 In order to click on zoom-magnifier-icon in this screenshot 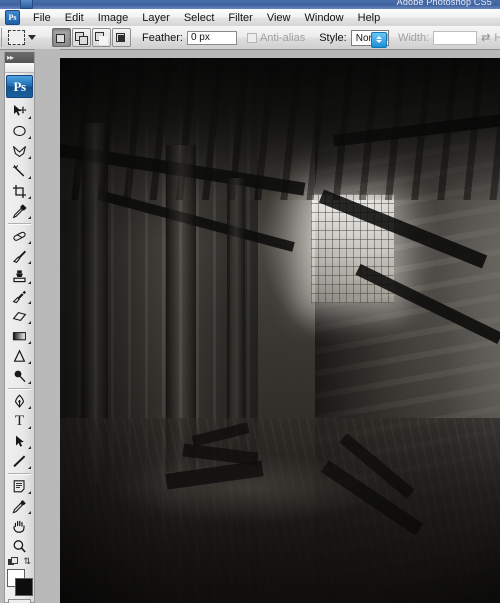, I will do `click(19, 546)`.